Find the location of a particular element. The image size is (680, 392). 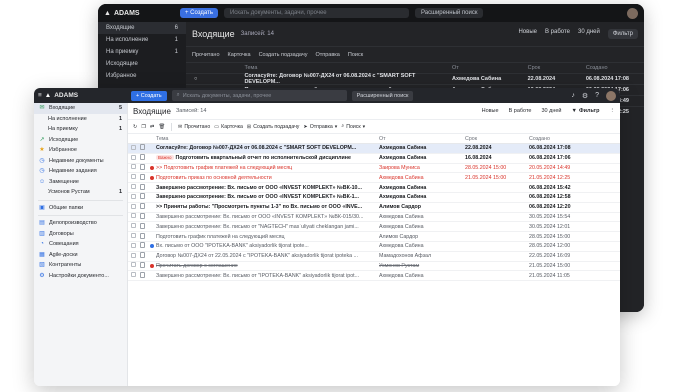

back-create-button: + Создать is located at coordinates (199, 13).